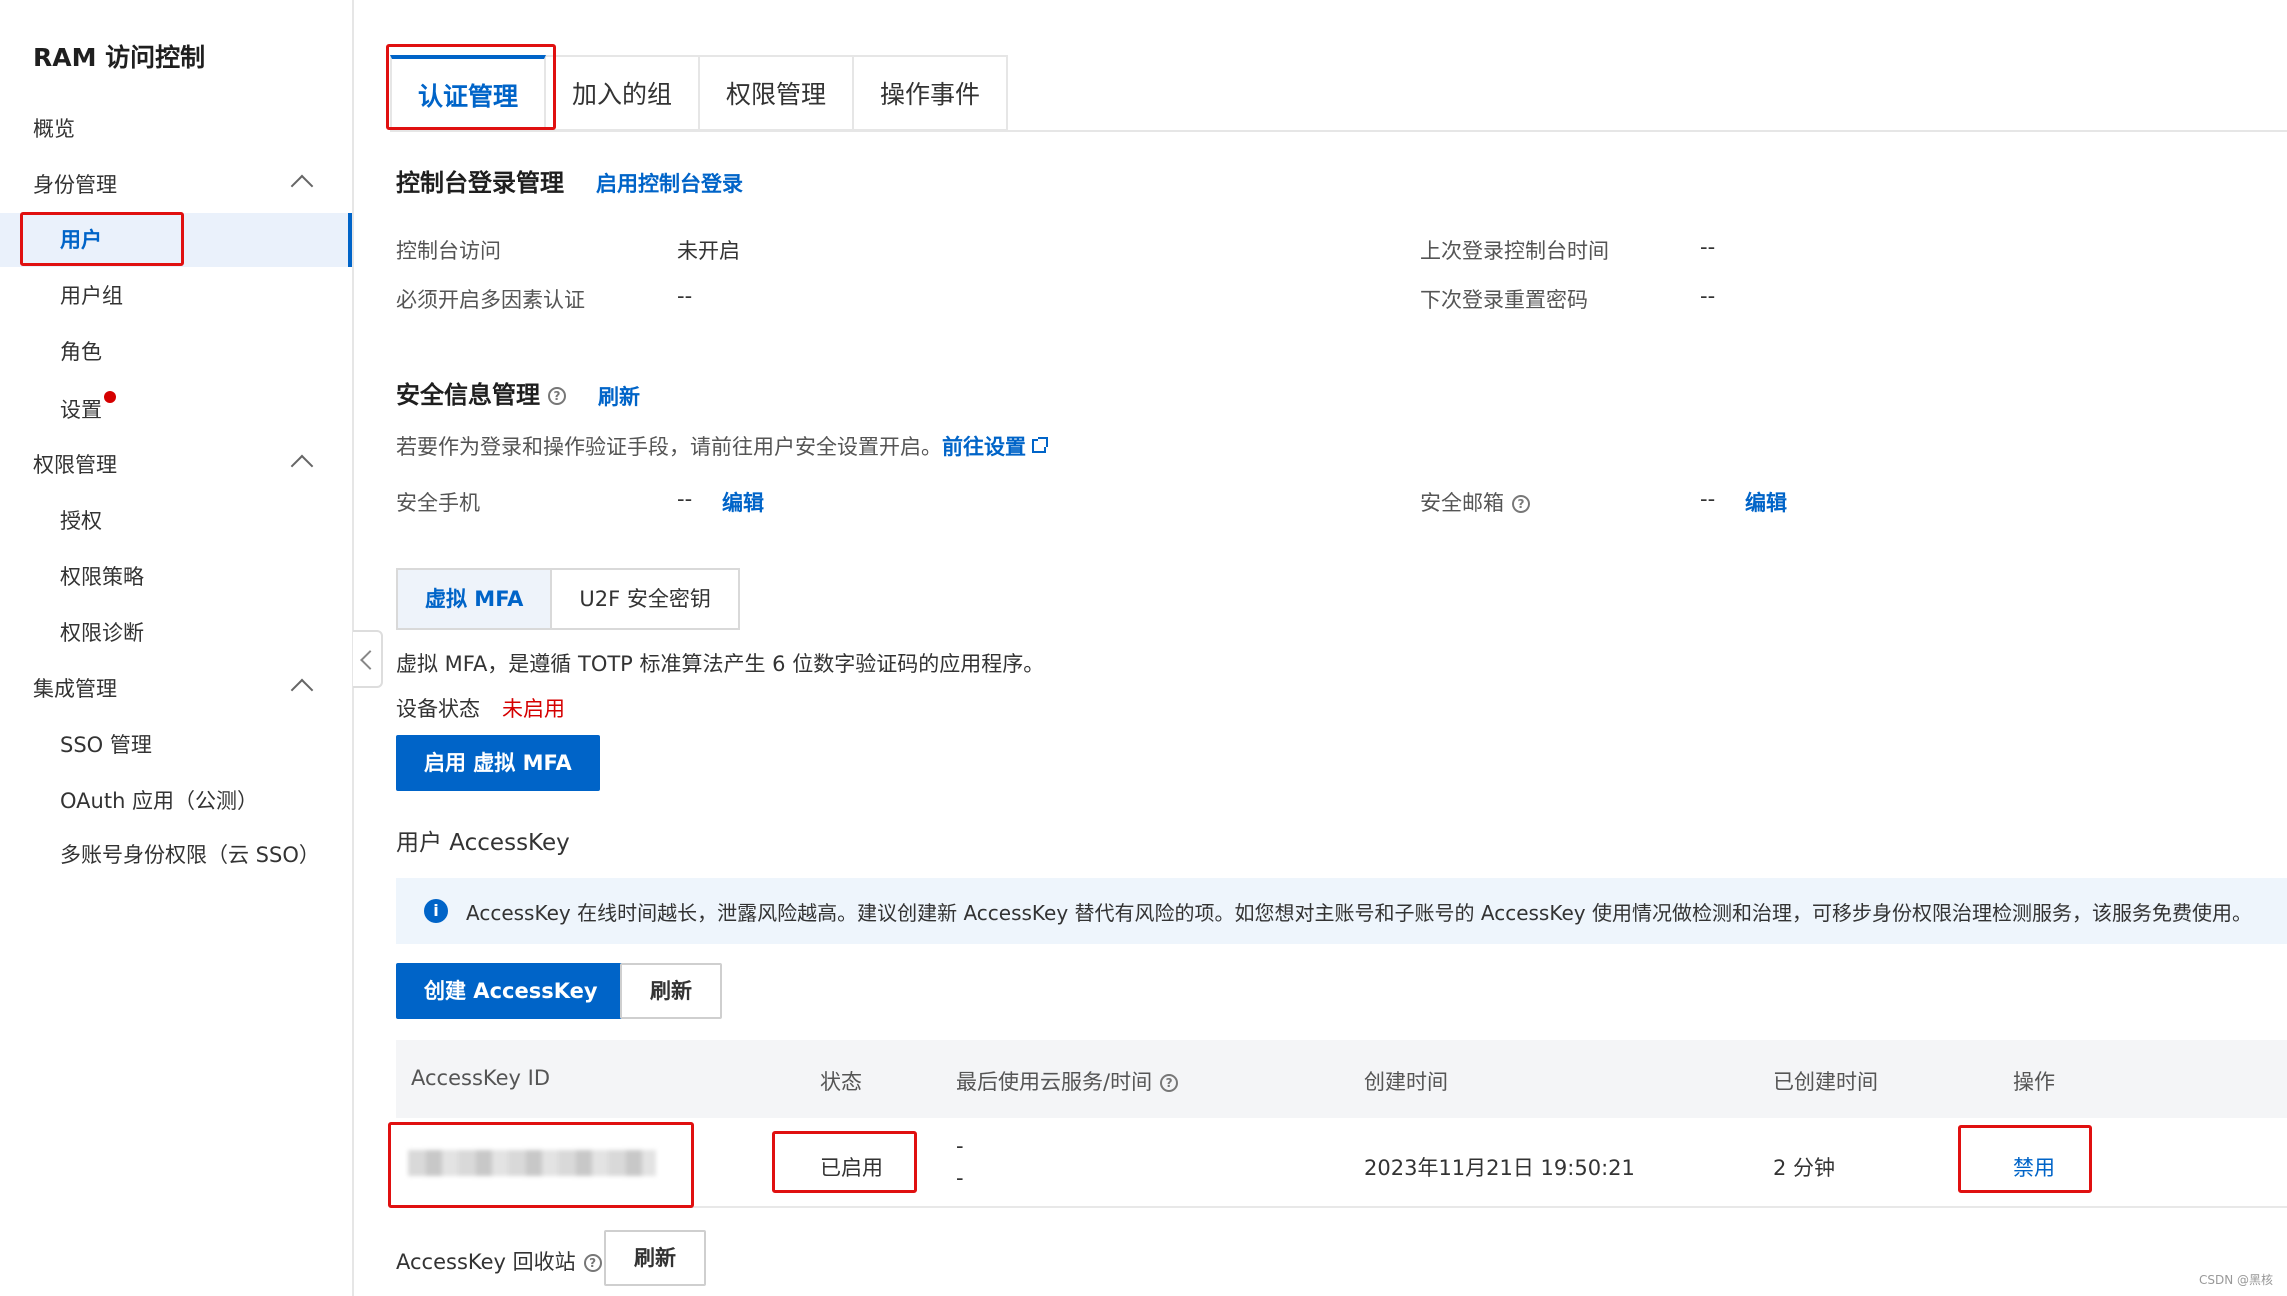 The width and height of the screenshot is (2287, 1296). Describe the element at coordinates (102, 633) in the screenshot. I see `sidebar-item-label: 权限诊断` at that location.